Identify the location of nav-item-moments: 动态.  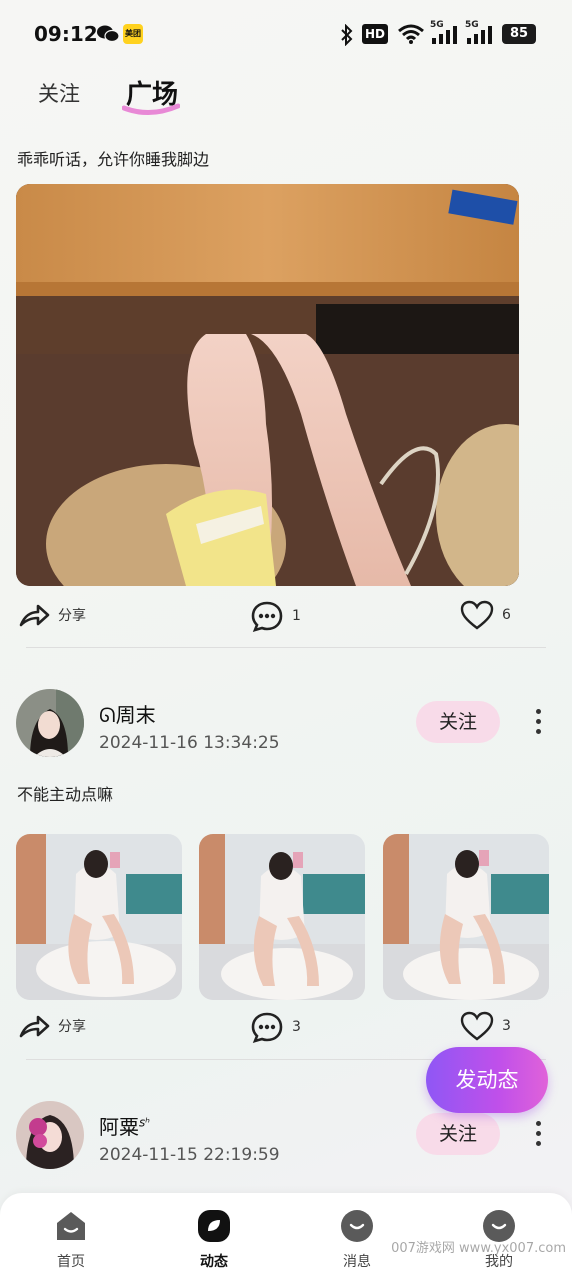
(214, 1240).